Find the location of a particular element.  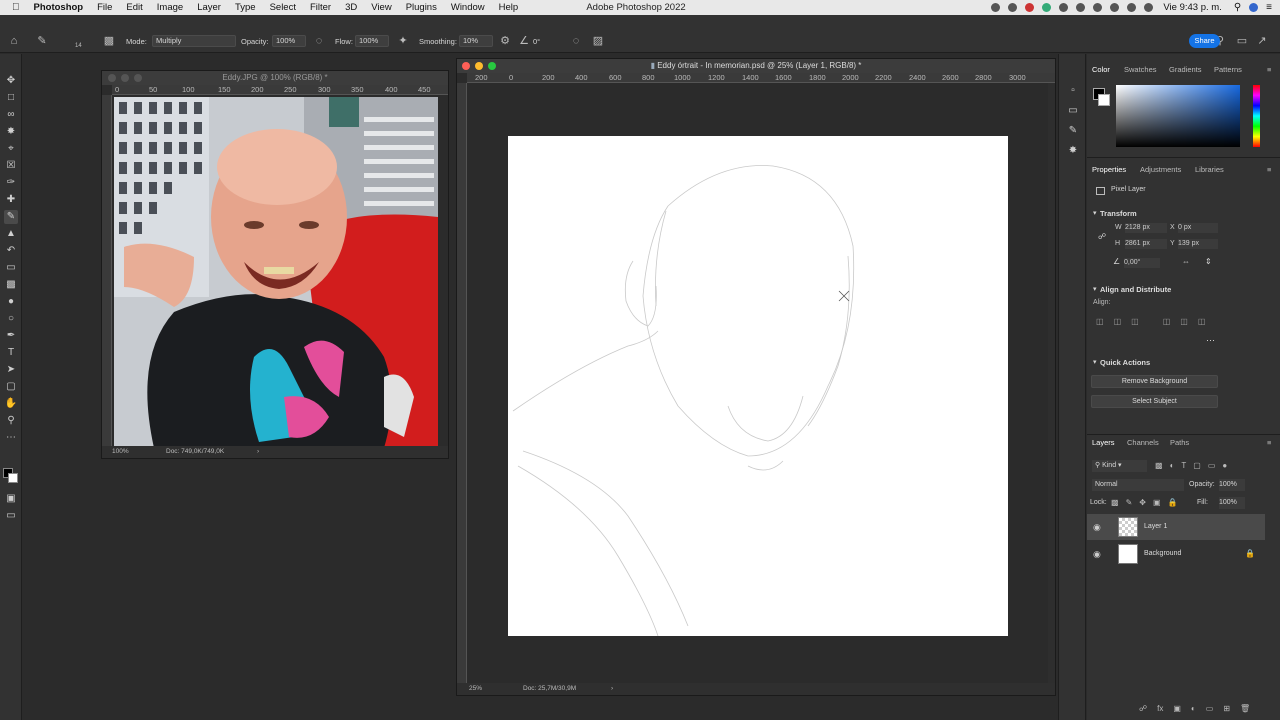

layer-row-layer-1: ◉ Layer 1 is located at coordinates (1176, 527).